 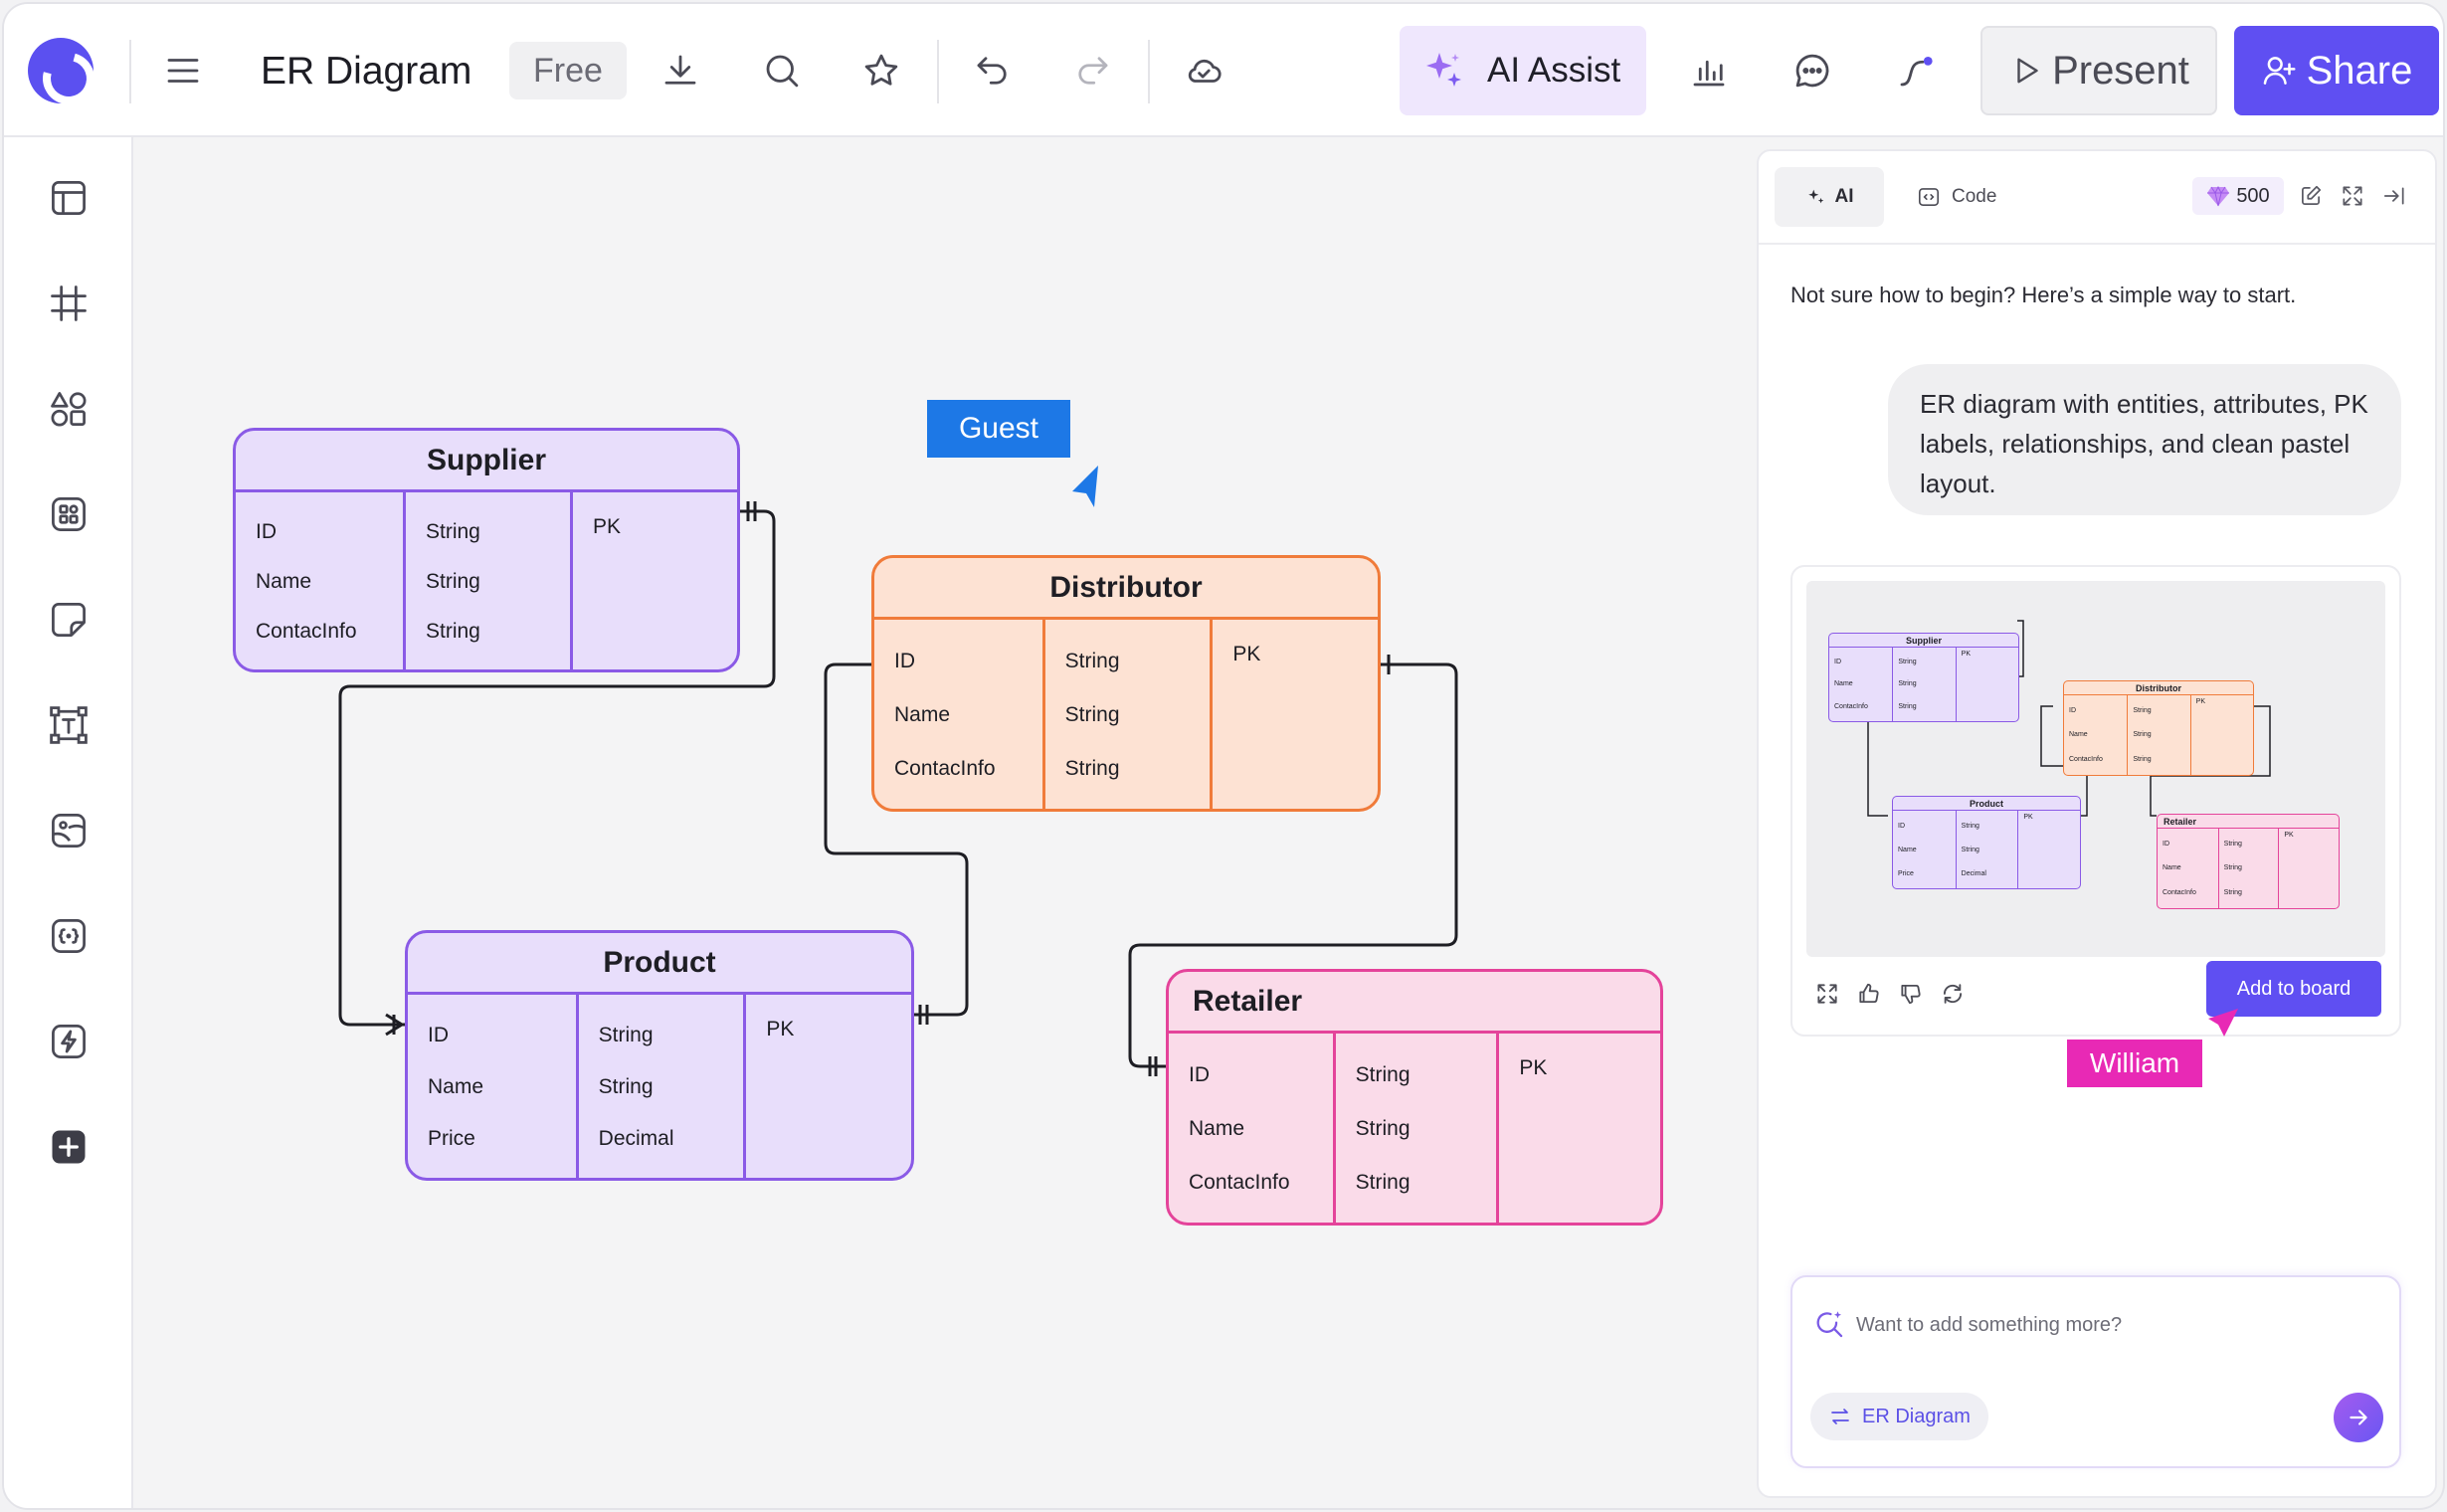 I want to click on comment-icon, so click(x=1812, y=70).